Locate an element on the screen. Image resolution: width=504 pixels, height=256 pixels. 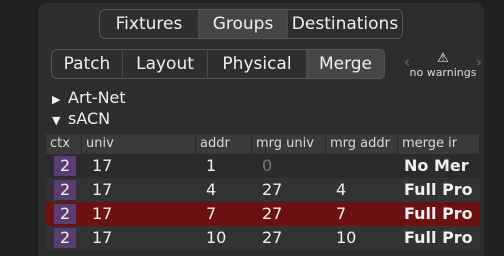
column-header-mrg-addr: mrg addr is located at coordinates (362, 144).